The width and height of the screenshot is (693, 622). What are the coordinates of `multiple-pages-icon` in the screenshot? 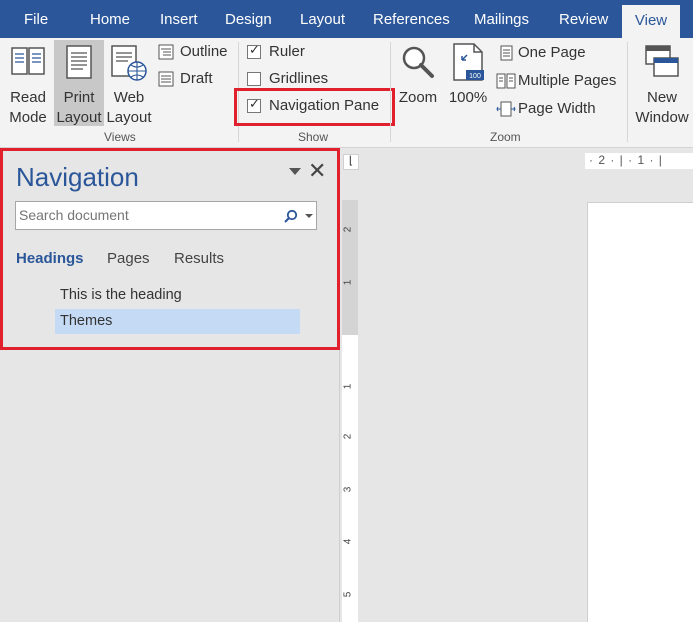 It's located at (506, 81).